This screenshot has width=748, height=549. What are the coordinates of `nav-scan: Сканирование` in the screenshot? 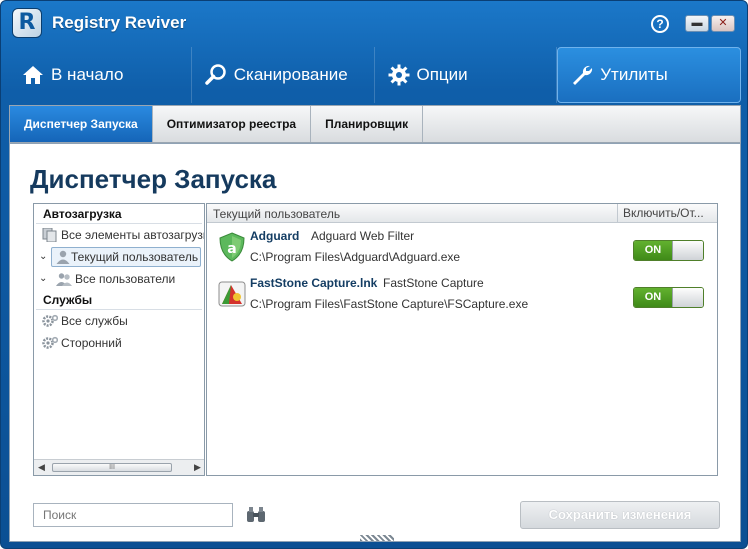 It's located at (283, 75).